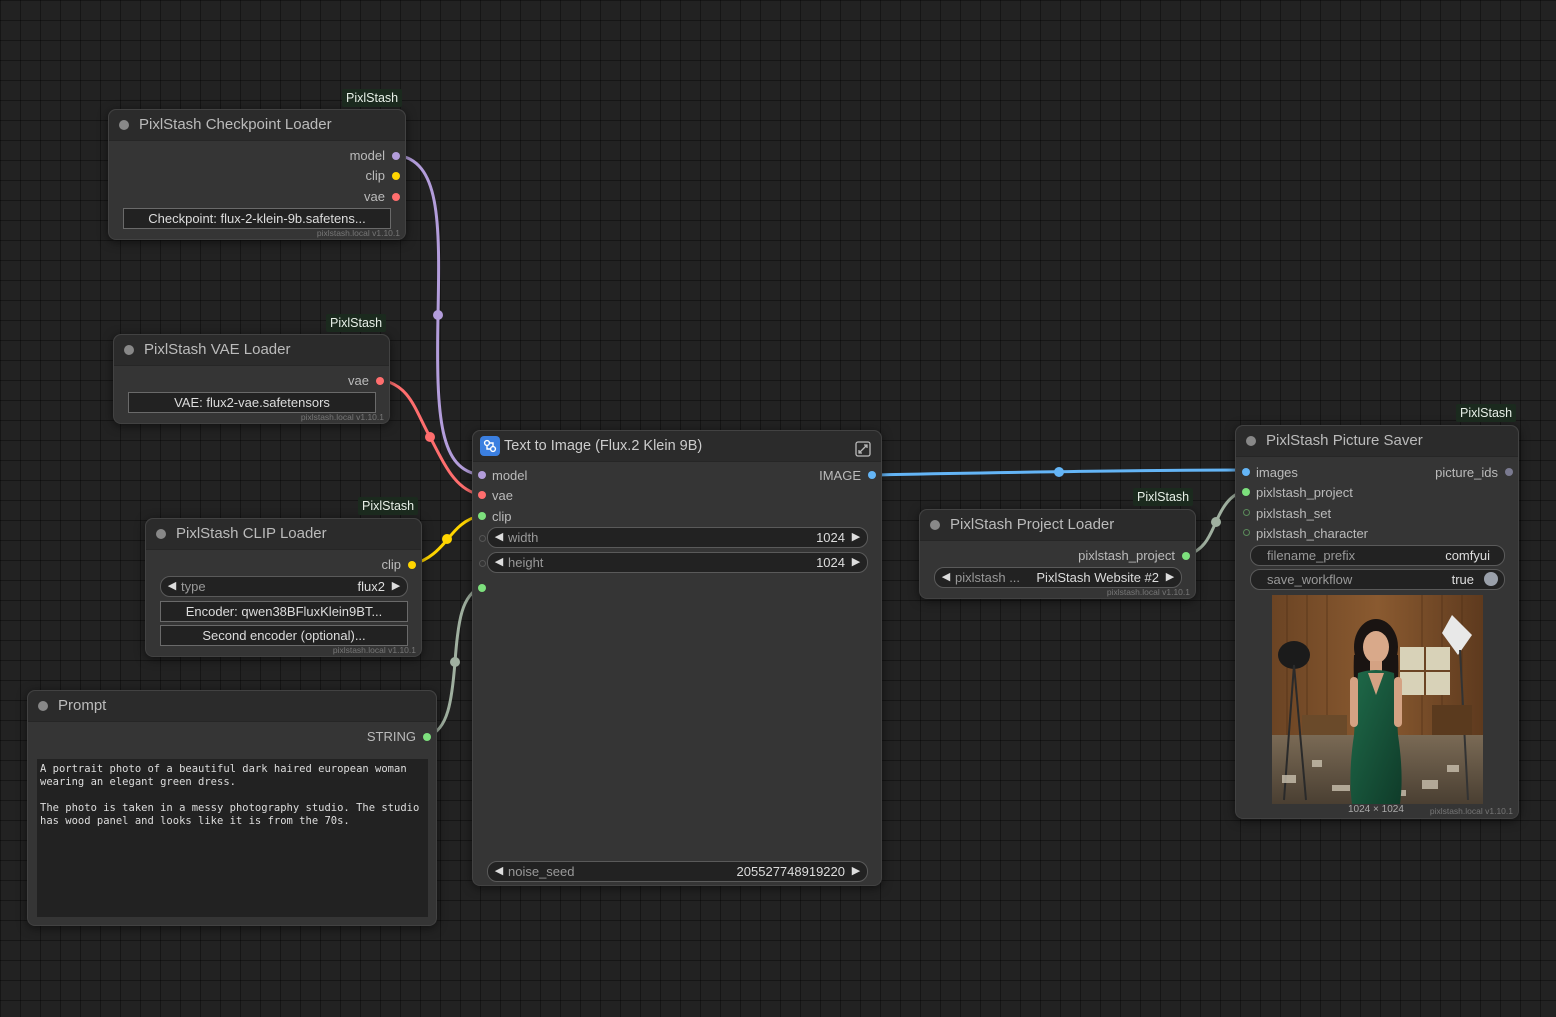 The image size is (1556, 1017). I want to click on input-clip-socket, so click(482, 516).